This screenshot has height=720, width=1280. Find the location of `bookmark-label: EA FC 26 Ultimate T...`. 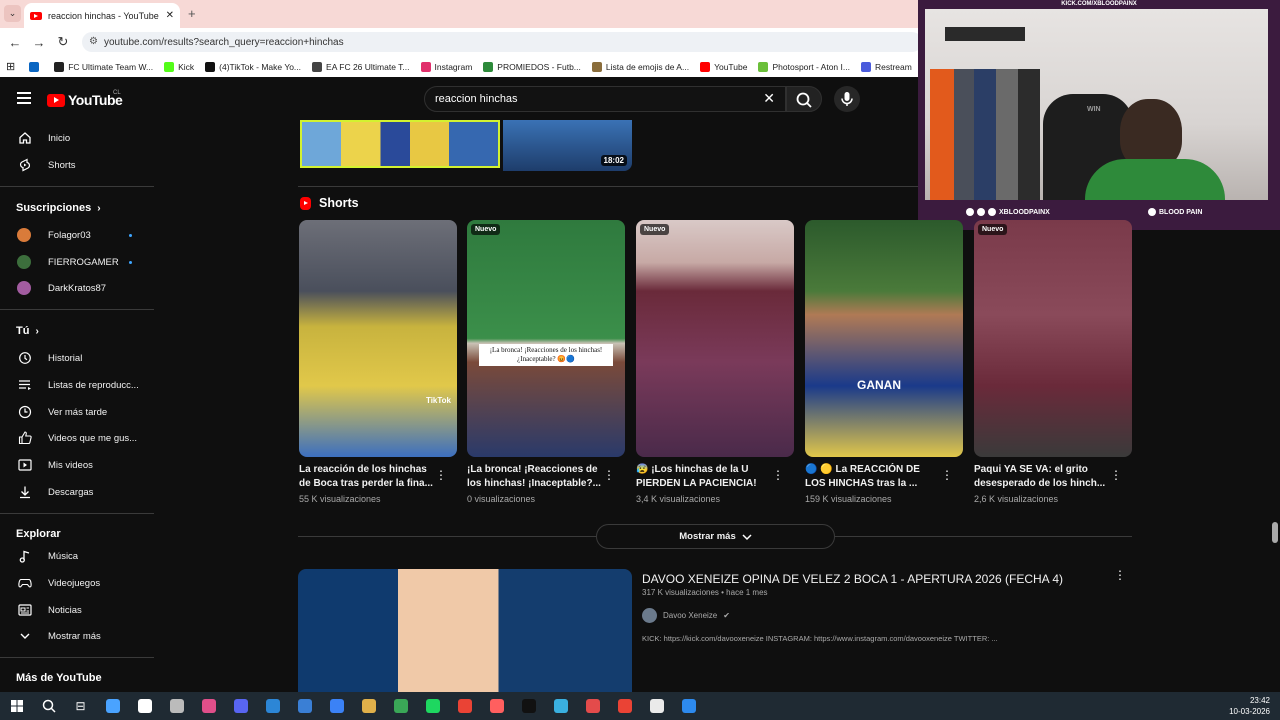

bookmark-label: EA FC 26 Ultimate T... is located at coordinates (368, 66).